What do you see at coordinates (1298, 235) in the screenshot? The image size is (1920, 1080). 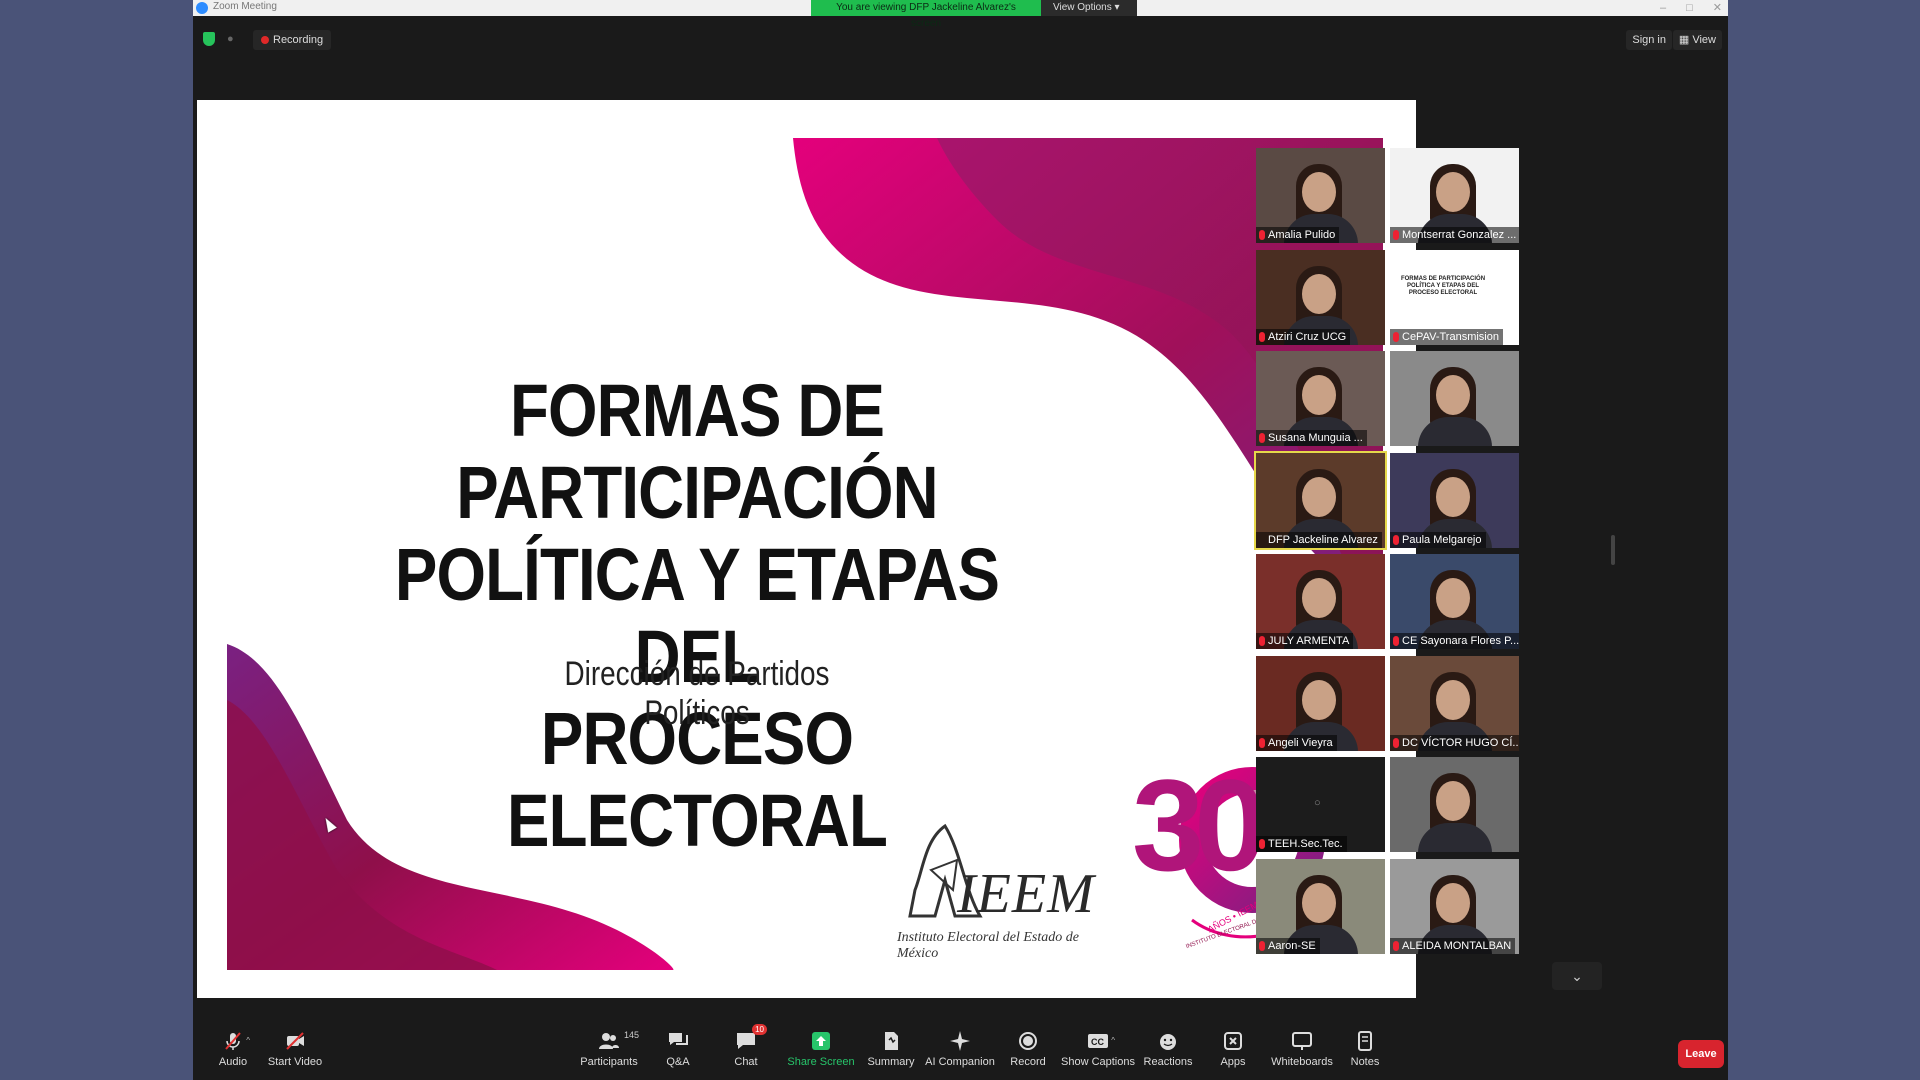 I see `participant-name: Amalia Pulido` at bounding box center [1298, 235].